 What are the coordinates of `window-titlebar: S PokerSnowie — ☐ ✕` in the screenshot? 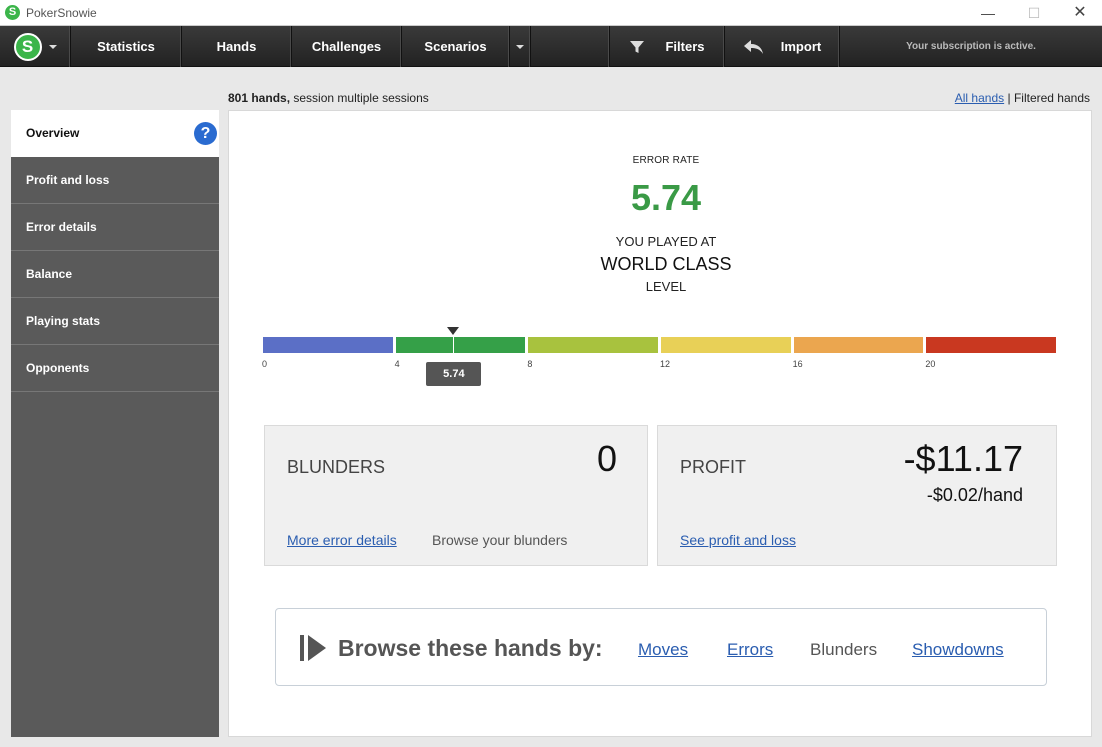 It's located at (551, 13).